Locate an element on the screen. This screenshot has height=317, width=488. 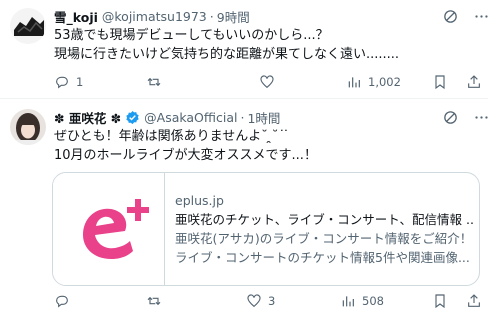
views-button: 508 is located at coordinates (362, 301).